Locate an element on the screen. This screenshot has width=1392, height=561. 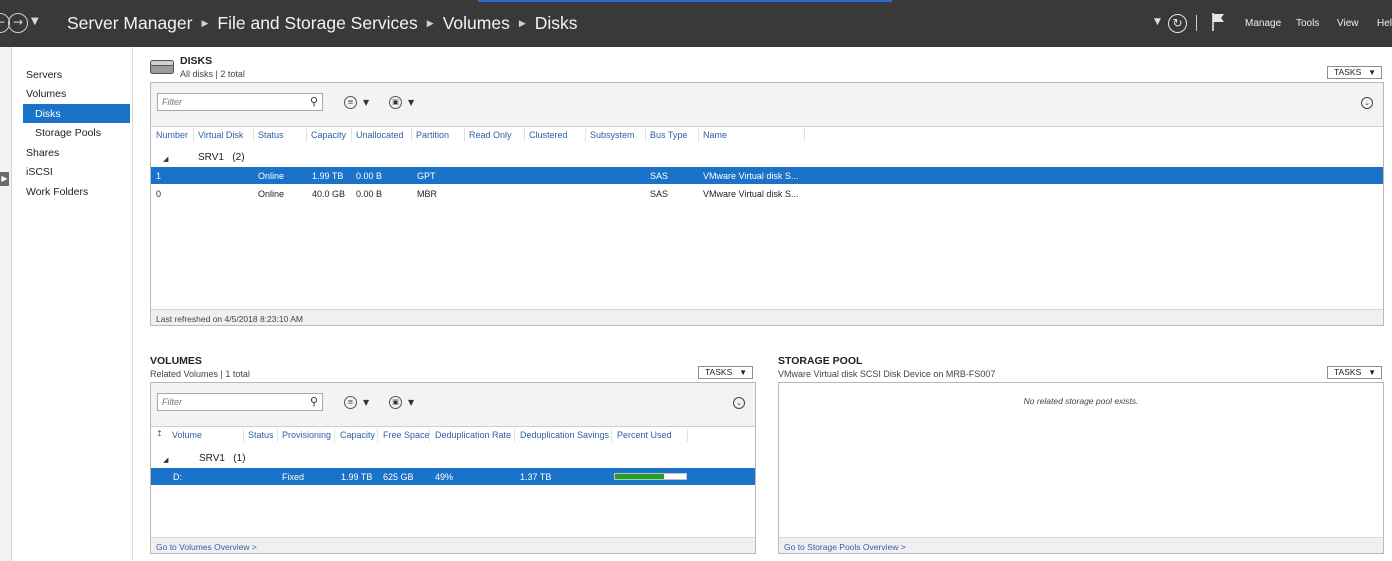
storage-pool-tasks-button: TASKS ▼ is located at coordinates (1354, 372).